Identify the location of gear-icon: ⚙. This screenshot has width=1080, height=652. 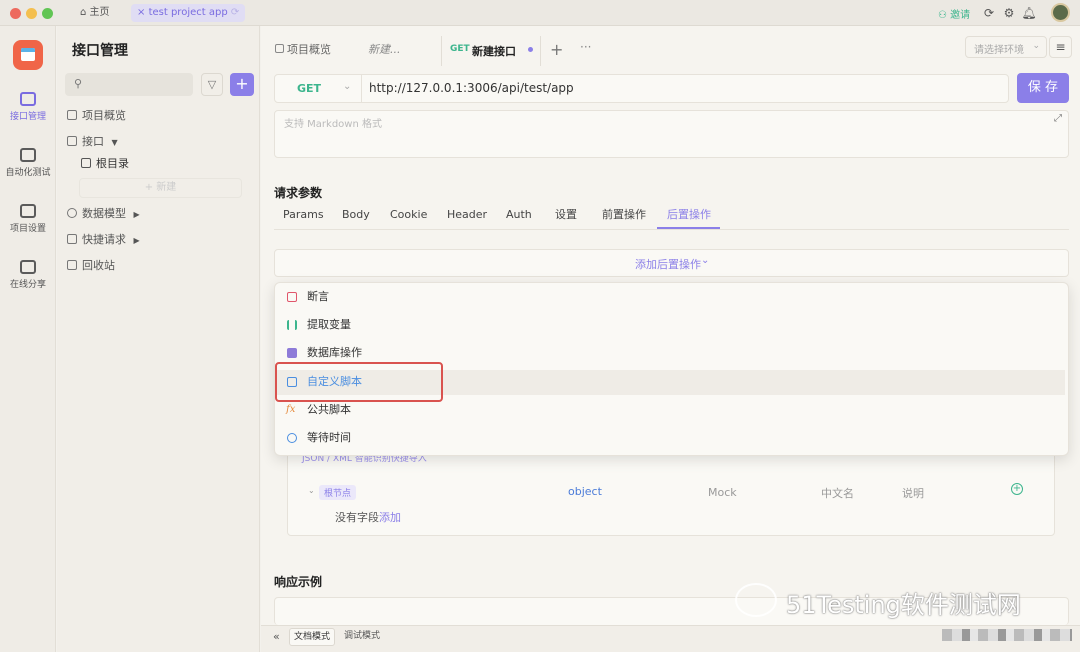
(1009, 13).